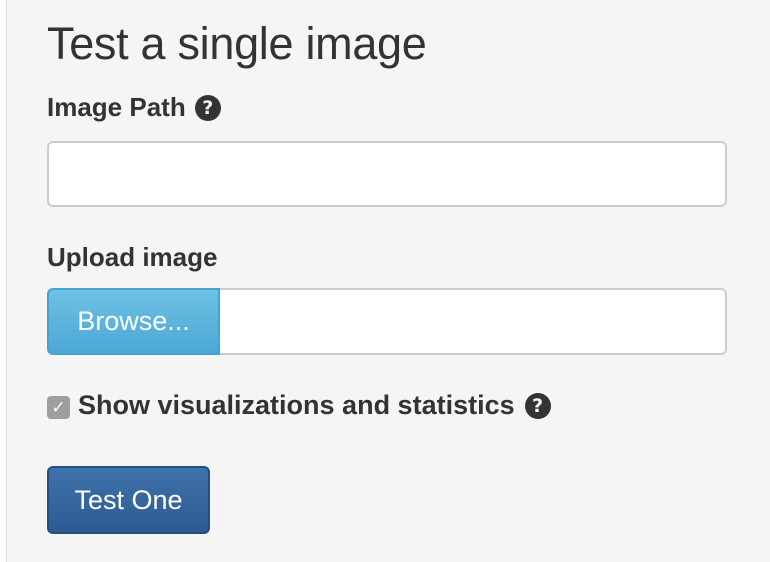  What do you see at coordinates (128, 500) in the screenshot?
I see `test-one-button: Test One` at bounding box center [128, 500].